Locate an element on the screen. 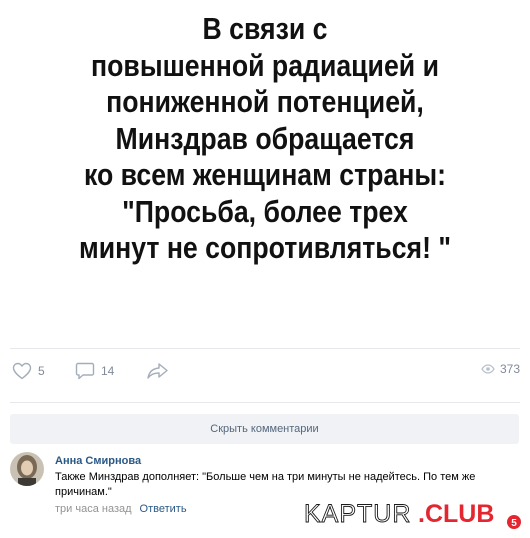 The width and height of the screenshot is (530, 538). avatar is located at coordinates (27, 469).